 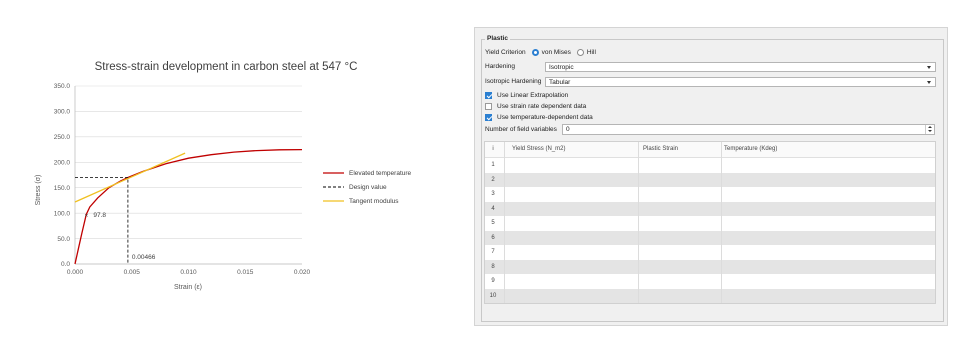 I want to click on row-number: 5, so click(x=493, y=223).